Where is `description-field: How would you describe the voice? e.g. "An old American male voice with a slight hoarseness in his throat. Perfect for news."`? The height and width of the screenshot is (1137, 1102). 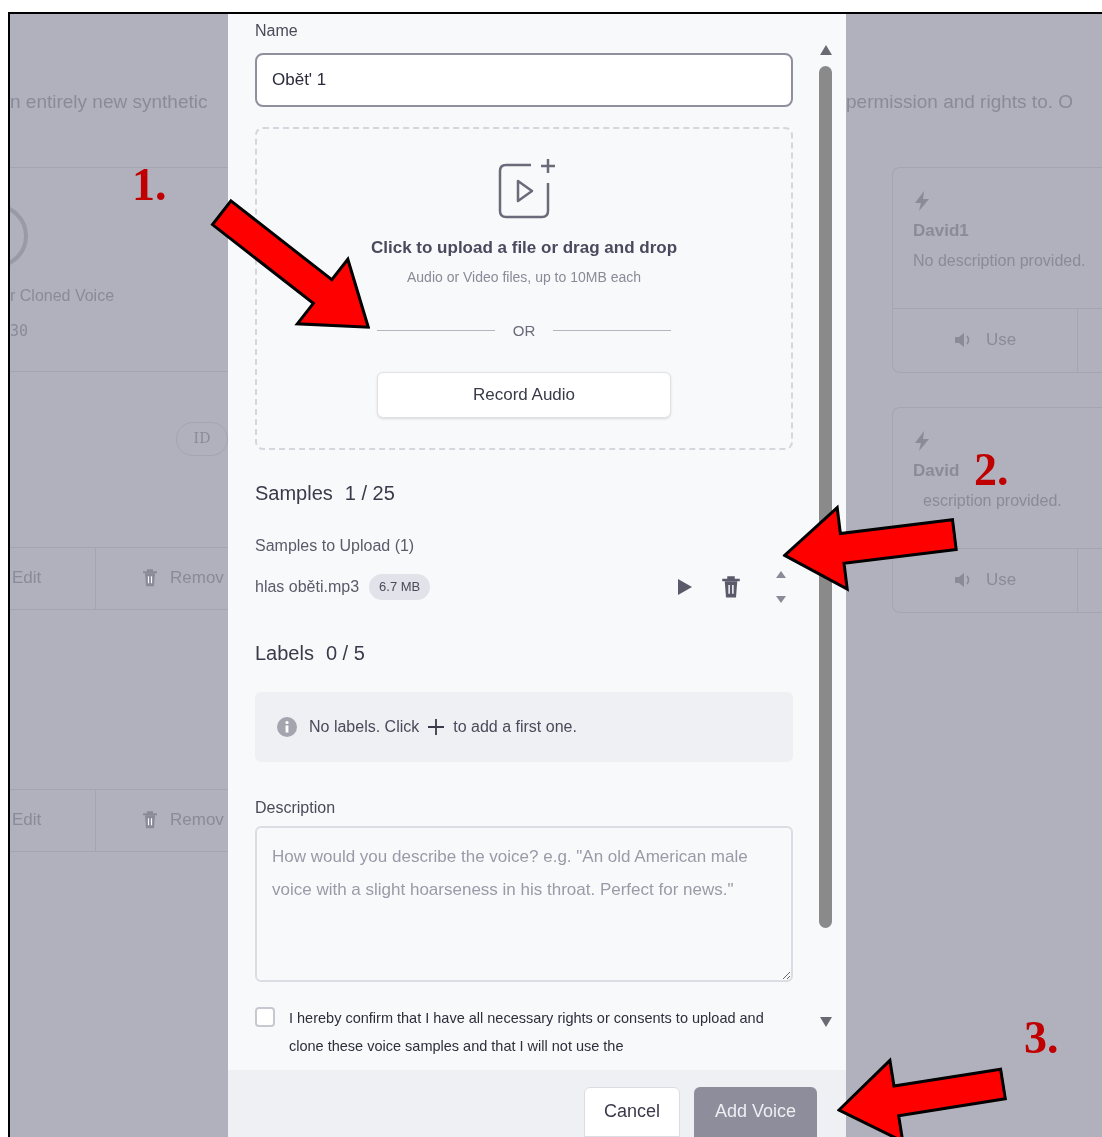 description-field: How would you describe the voice? e.g. "An old American male voice with a slight hoarseness in his throat. Perfect for news." is located at coordinates (524, 904).